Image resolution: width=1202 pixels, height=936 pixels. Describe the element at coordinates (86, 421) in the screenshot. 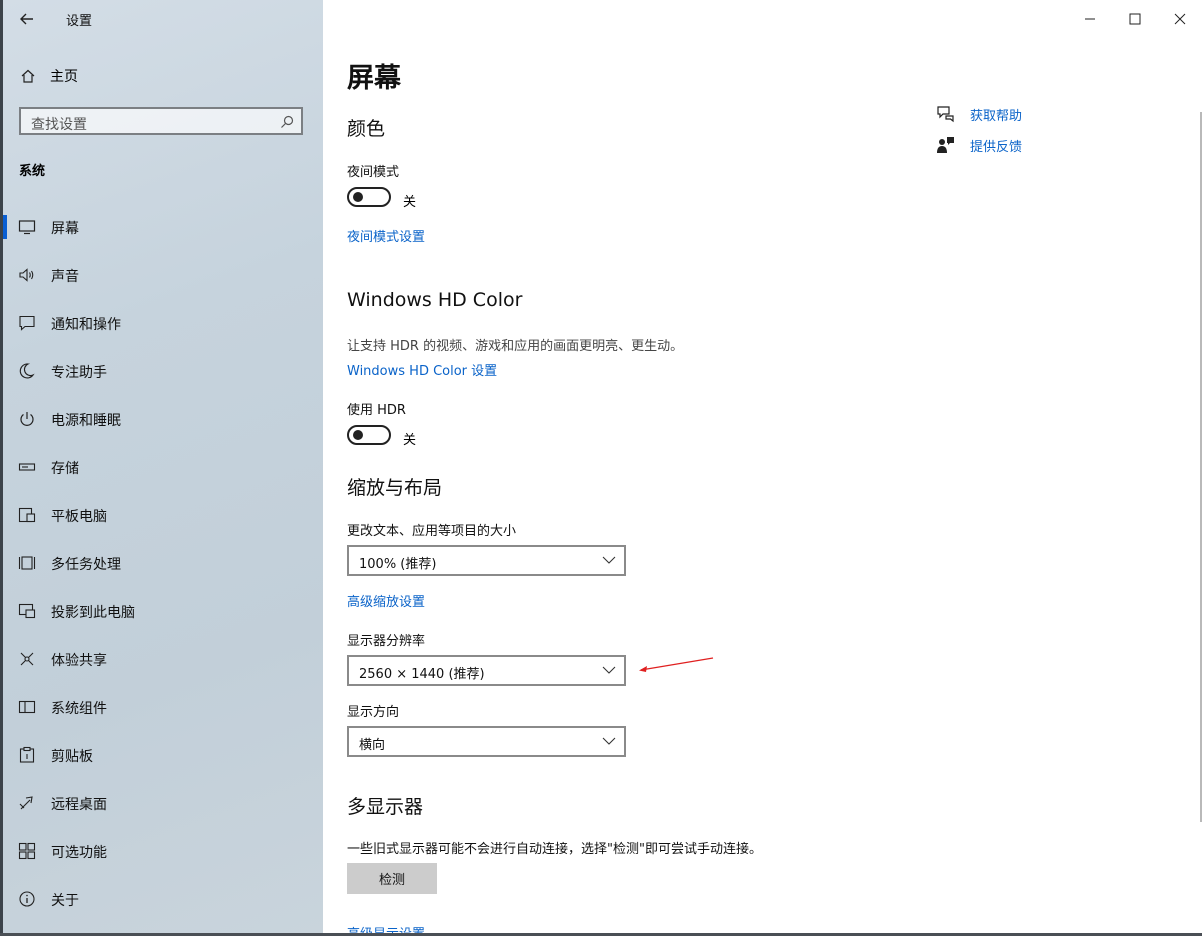

I see `sidebar-item-label: 电源和睡眠` at that location.